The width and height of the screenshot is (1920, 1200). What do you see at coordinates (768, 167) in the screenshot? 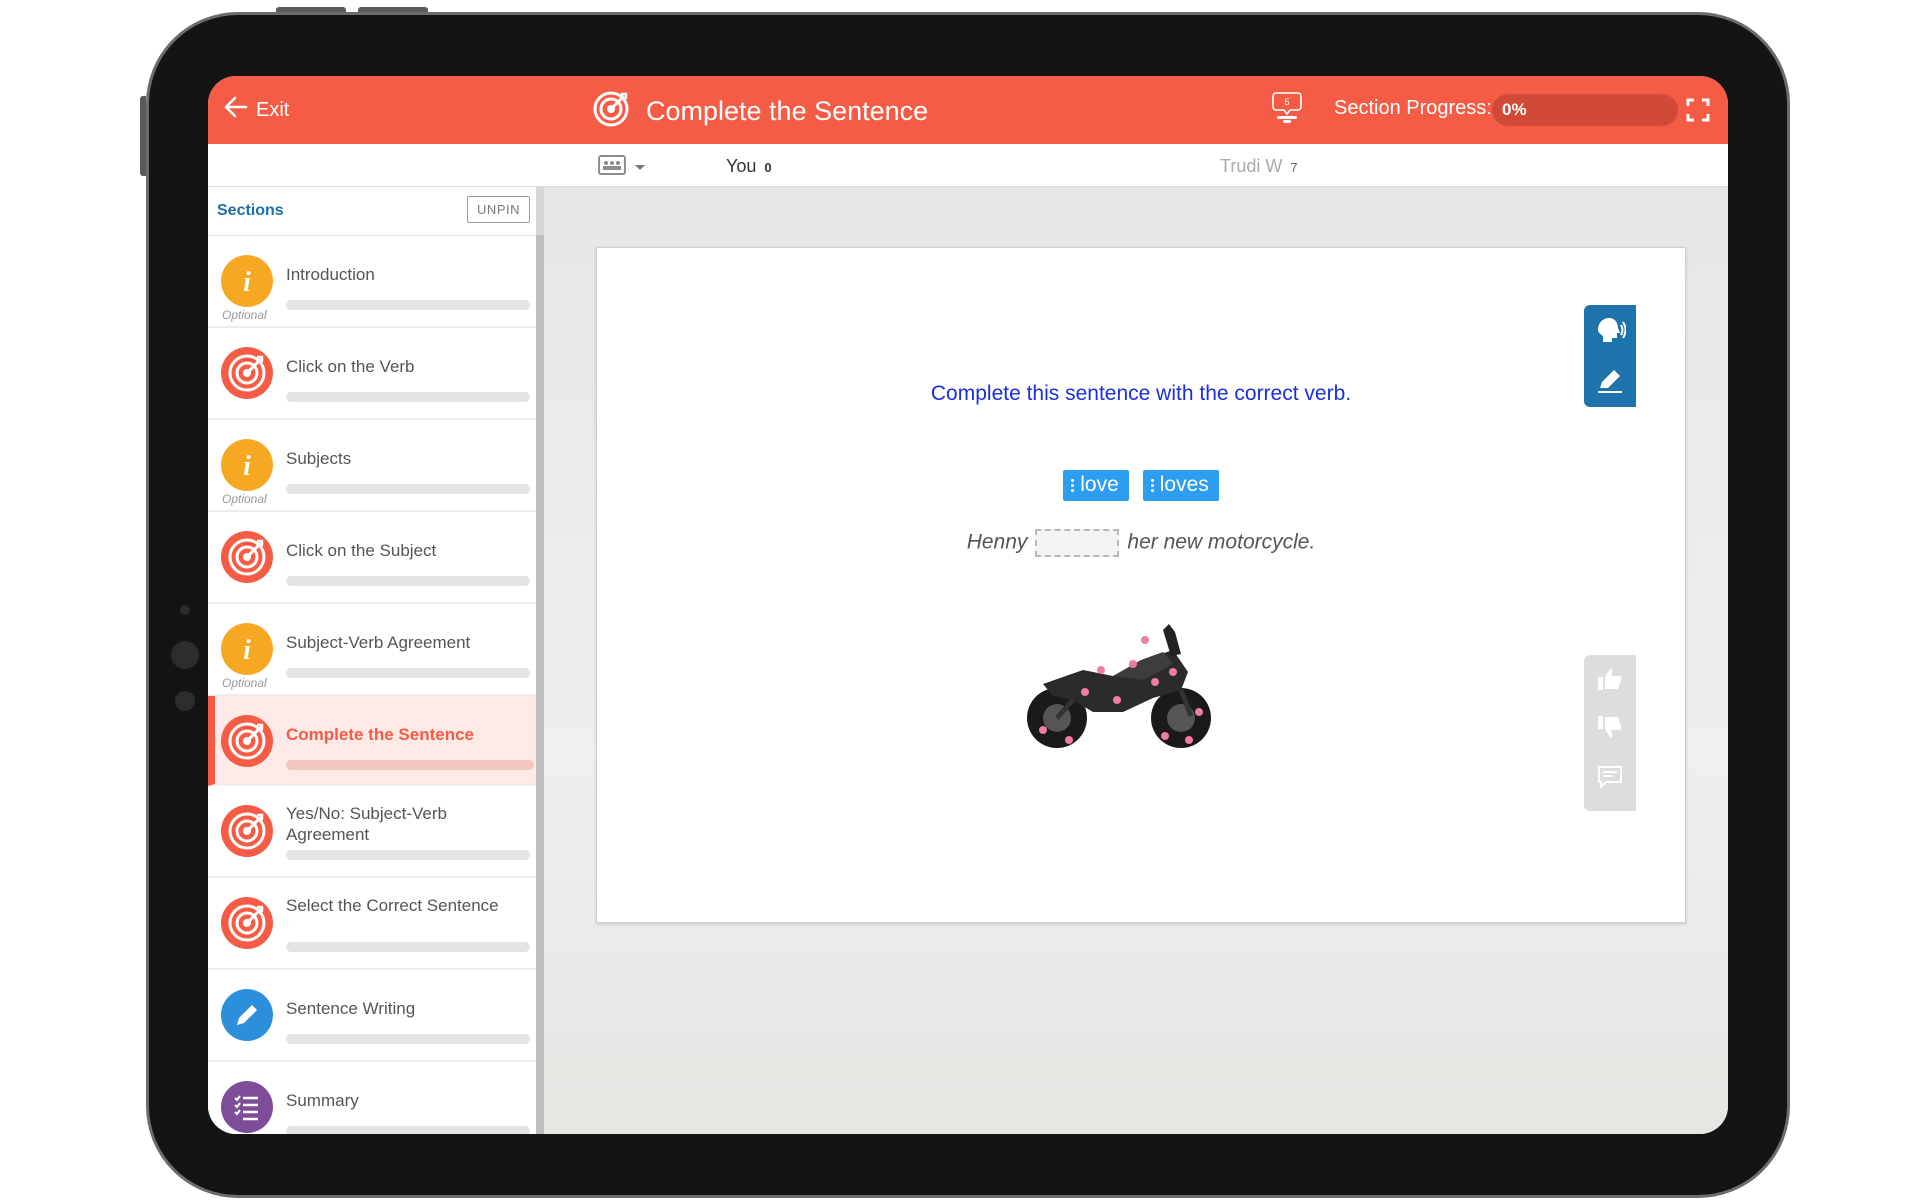
I see `you-score: 0` at bounding box center [768, 167].